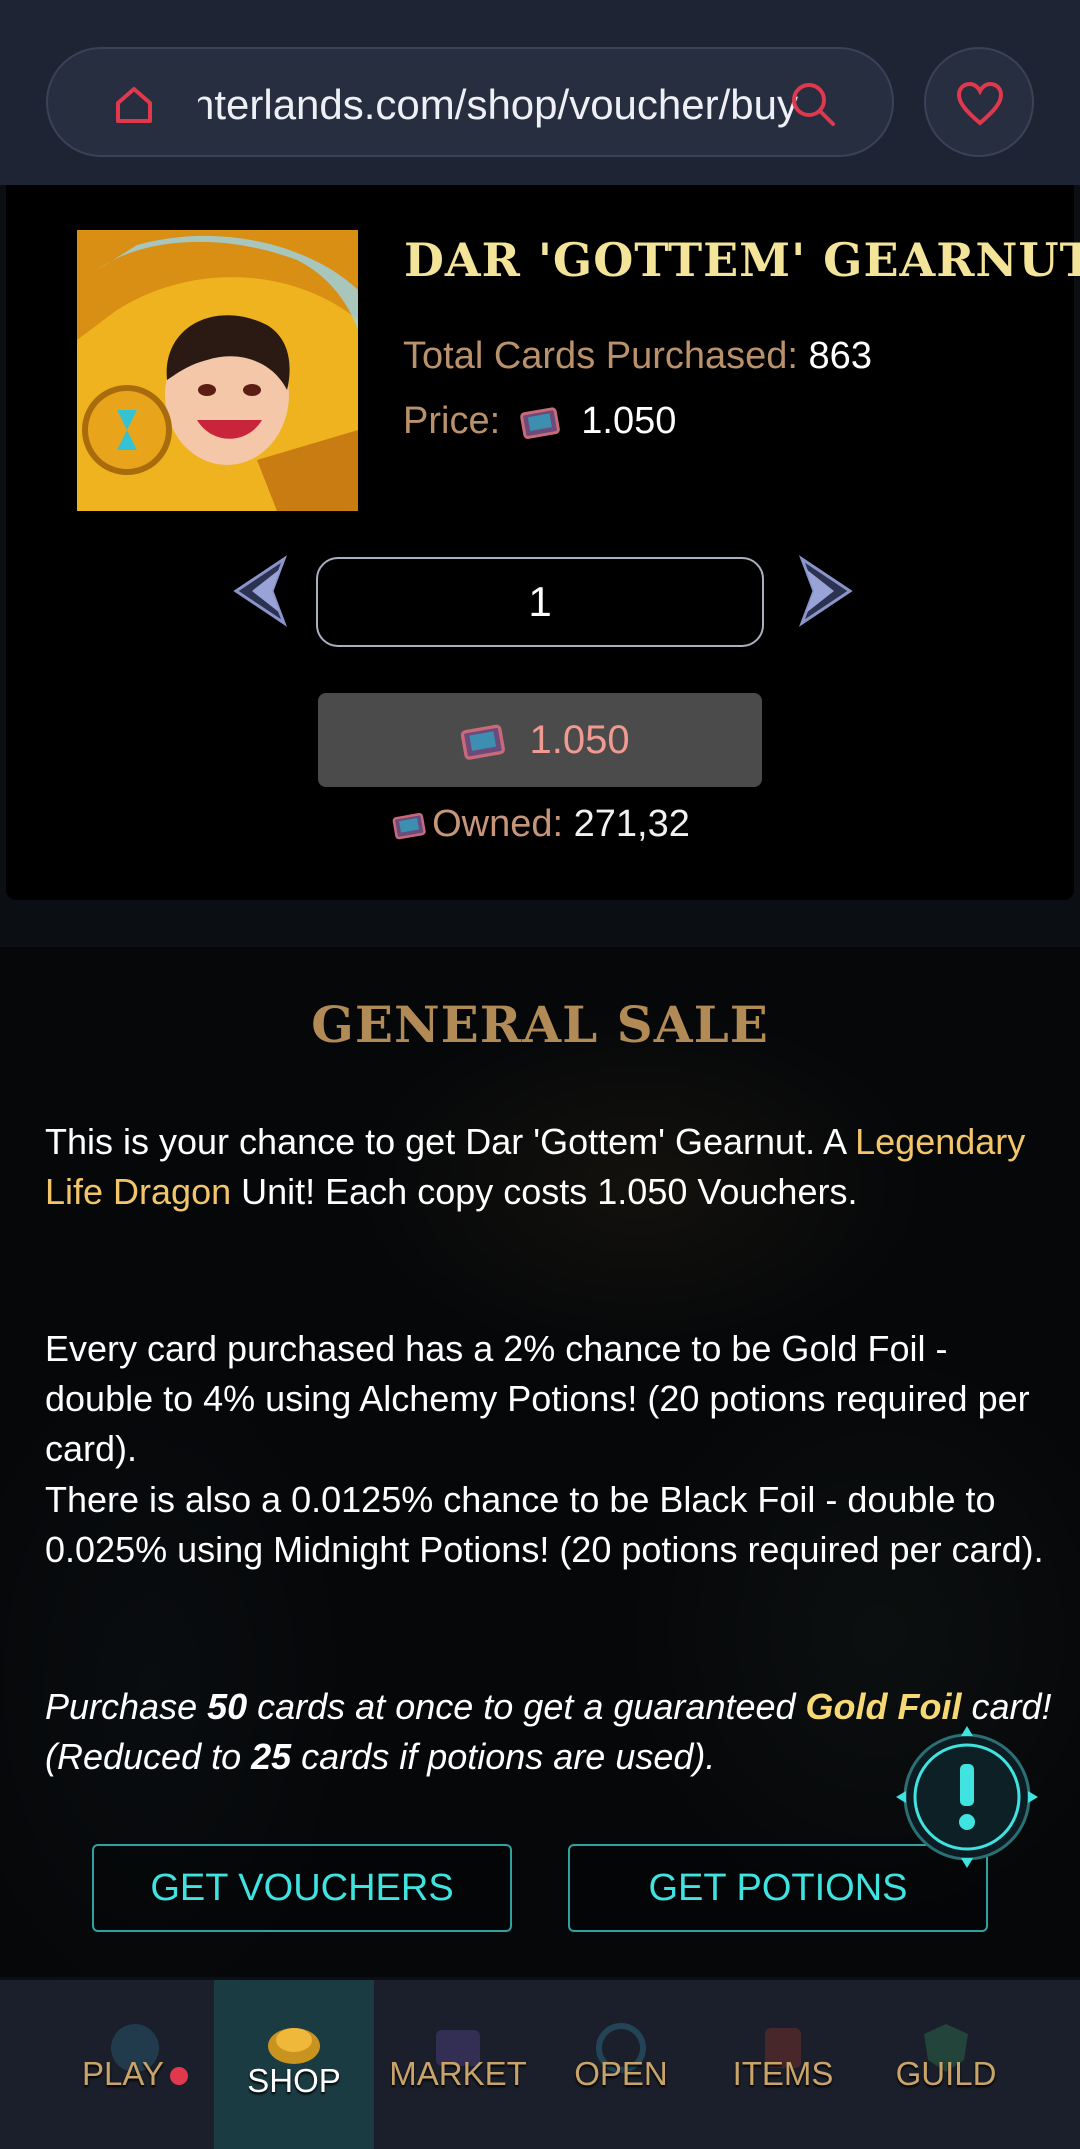  Describe the element at coordinates (967, 1797) in the screenshot. I see `alert-icon` at that location.